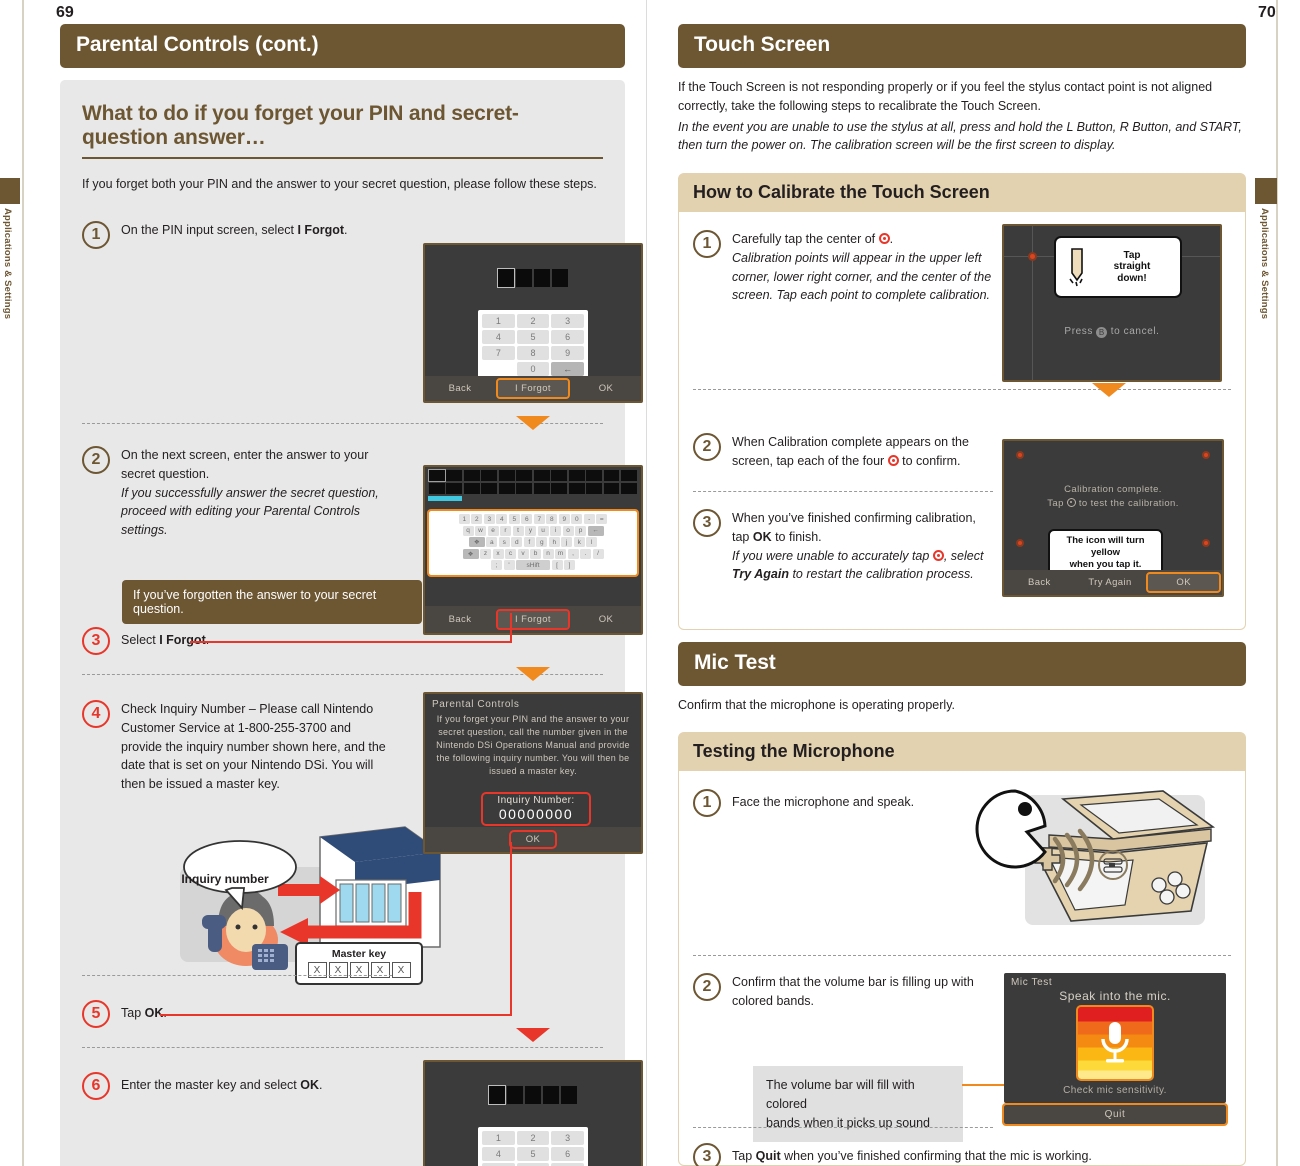 The width and height of the screenshot is (1300, 1166). I want to click on quit-button: Quit, so click(1115, 1114).